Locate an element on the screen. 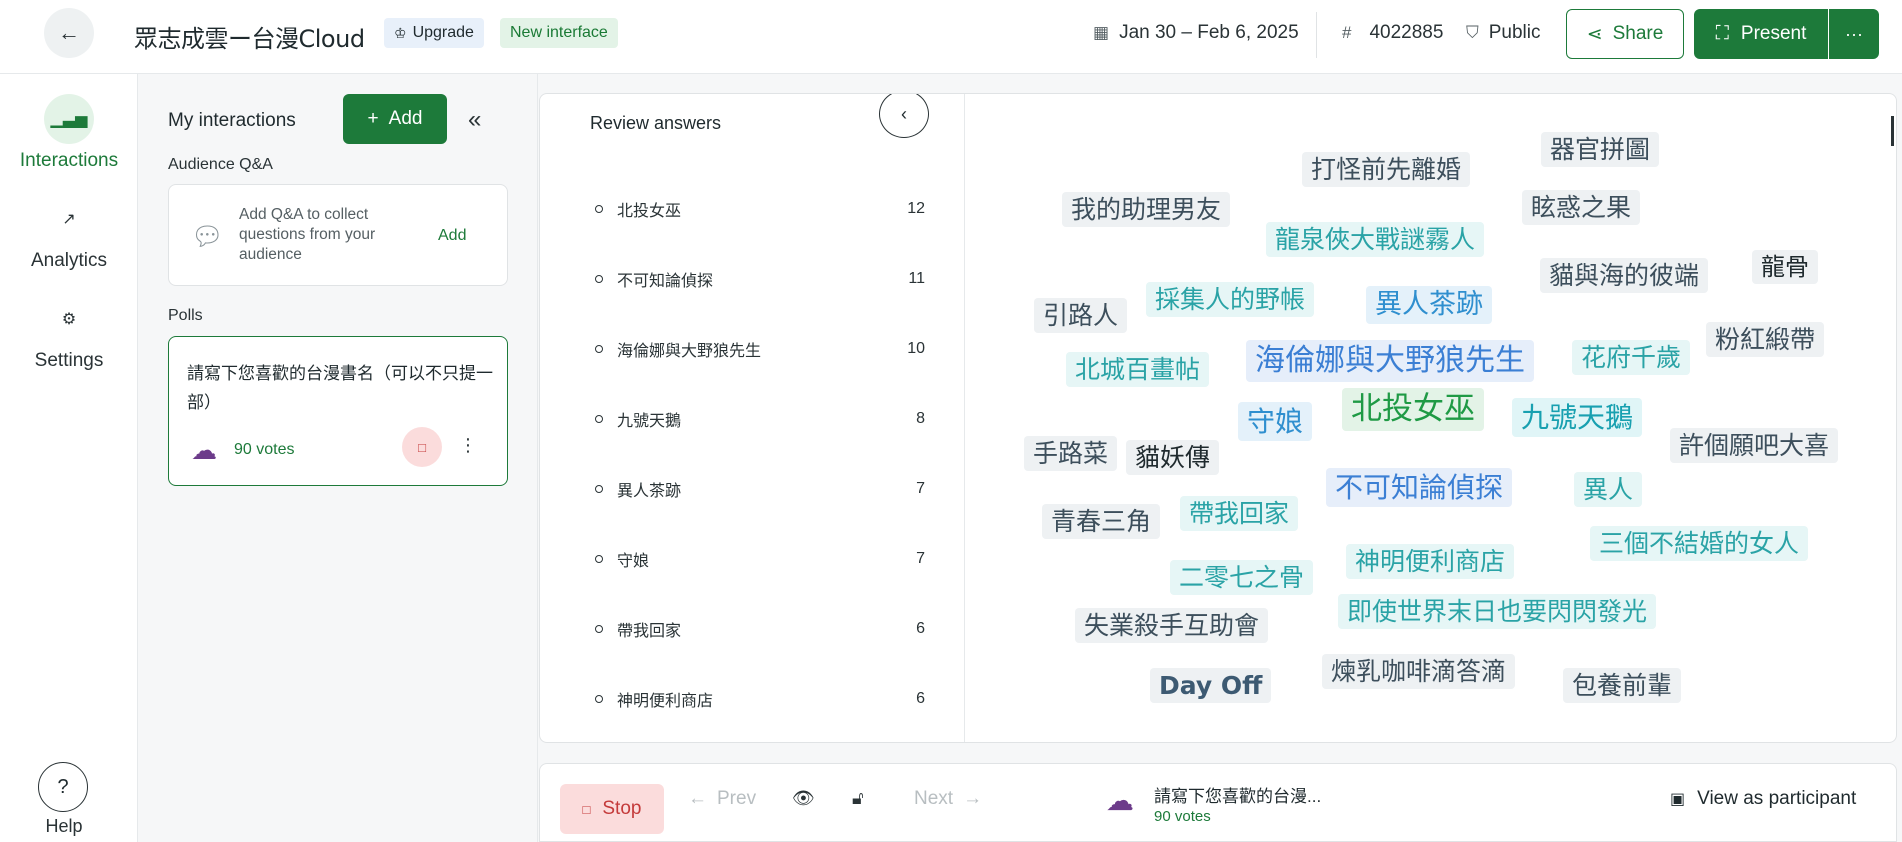 This screenshot has width=1902, height=842. poll-question: 請寫下您喜歡的台漫書名（可以不只提一部） is located at coordinates (340, 388).